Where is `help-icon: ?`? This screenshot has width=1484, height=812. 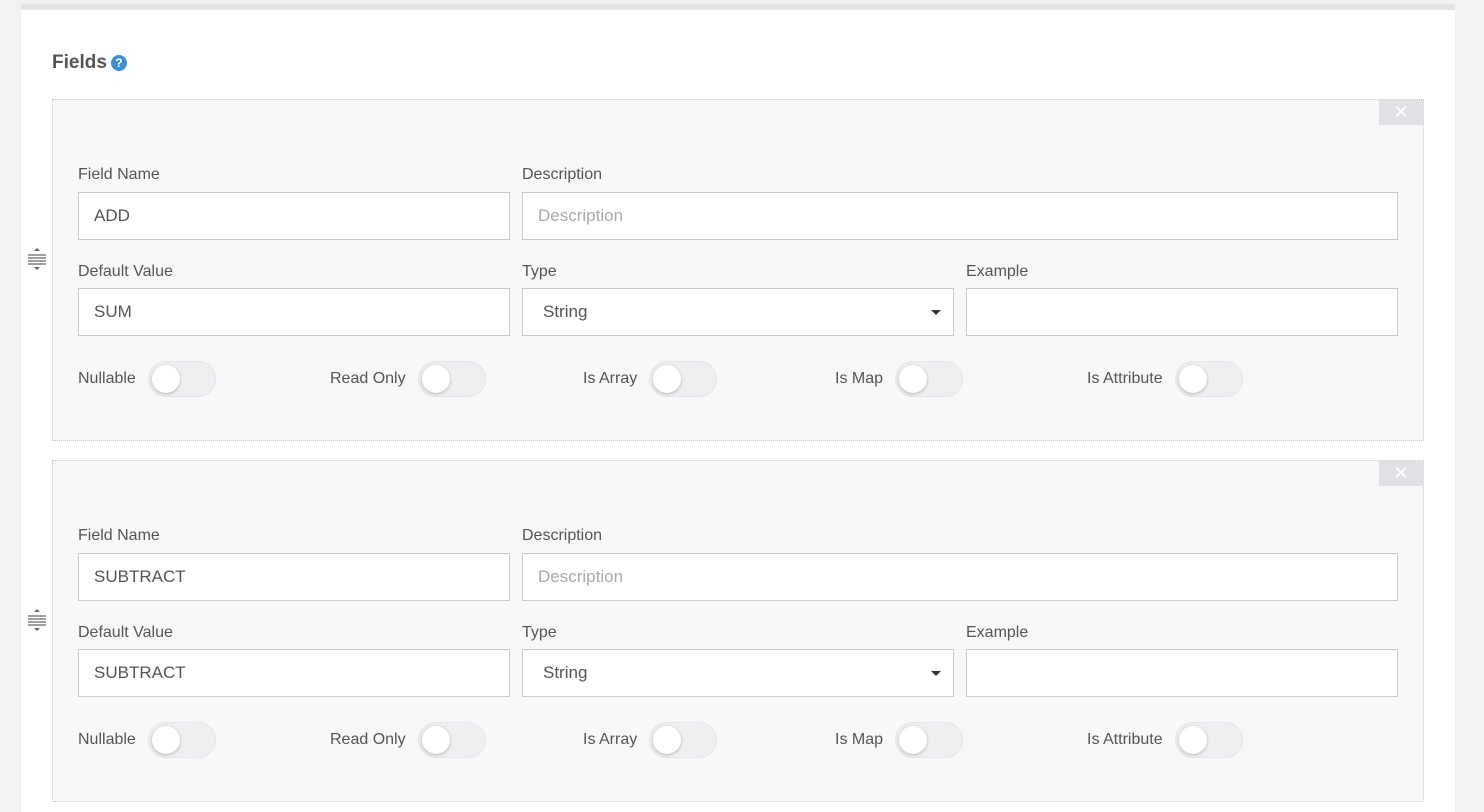 help-icon: ? is located at coordinates (118, 63).